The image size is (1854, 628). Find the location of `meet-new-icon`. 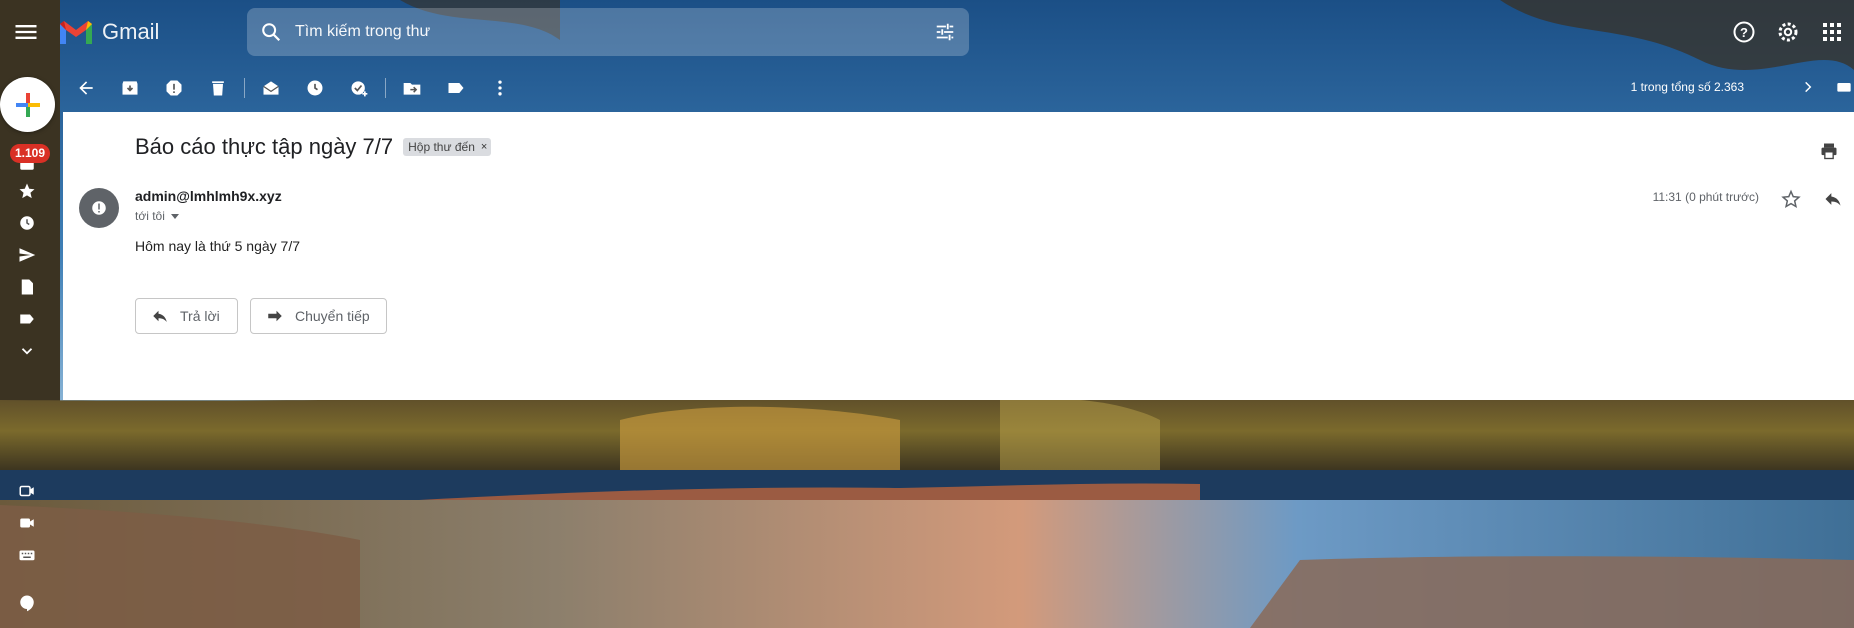

meet-new-icon is located at coordinates (26, 491).